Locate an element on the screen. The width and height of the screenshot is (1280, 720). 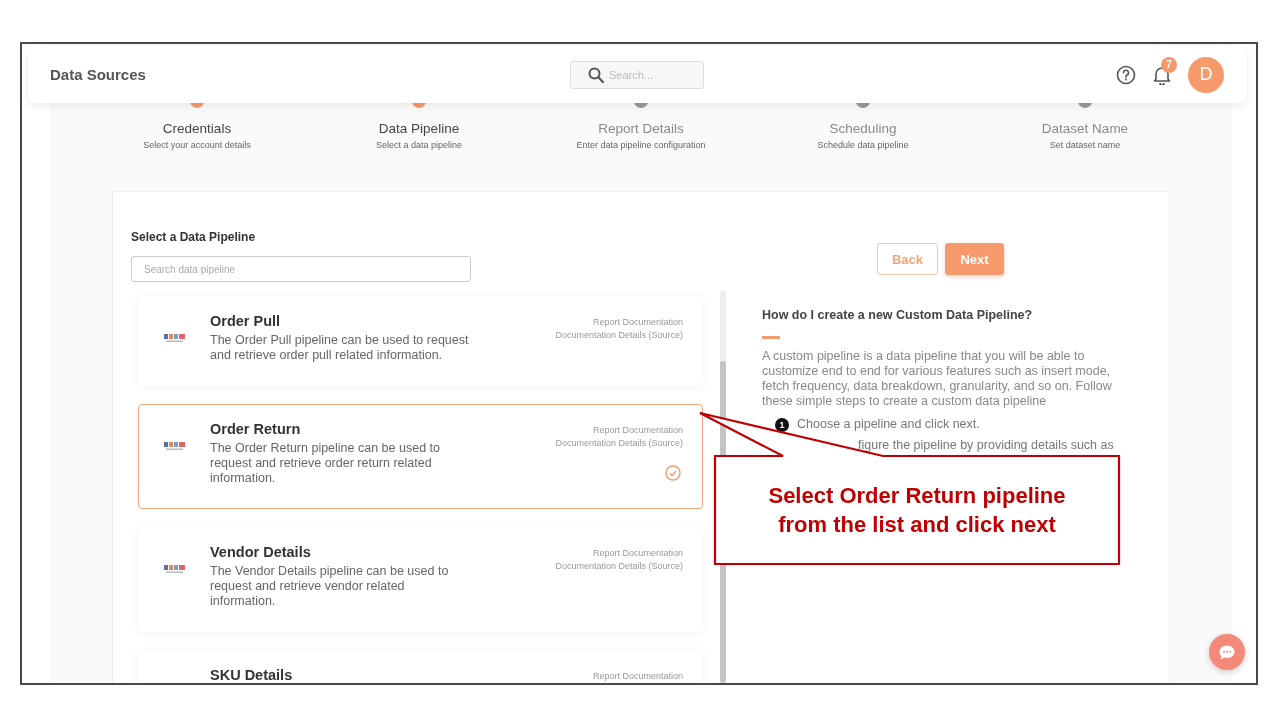
pipeline-card: Order Pull The Order Pull pipeline can be used to request and retrieve order pull related information. Report Documentation Documentation Details (Source) is located at coordinates (420, 341).